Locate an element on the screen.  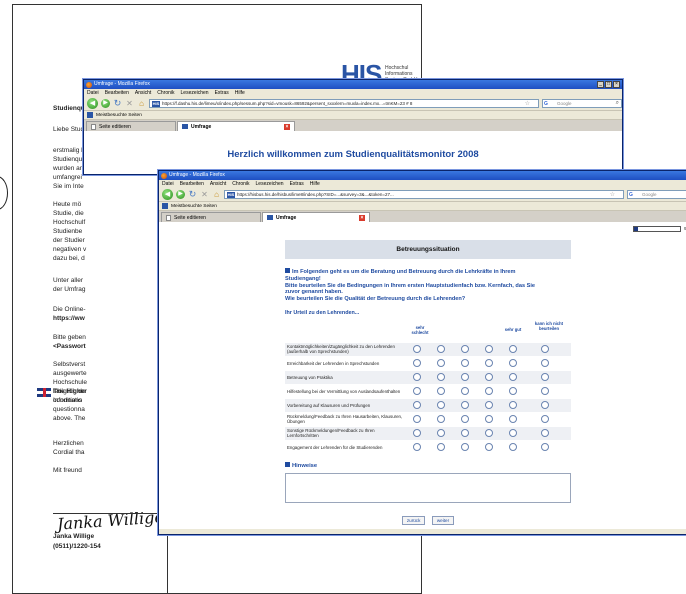
back-button: zurück is located at coordinates (413, 520).